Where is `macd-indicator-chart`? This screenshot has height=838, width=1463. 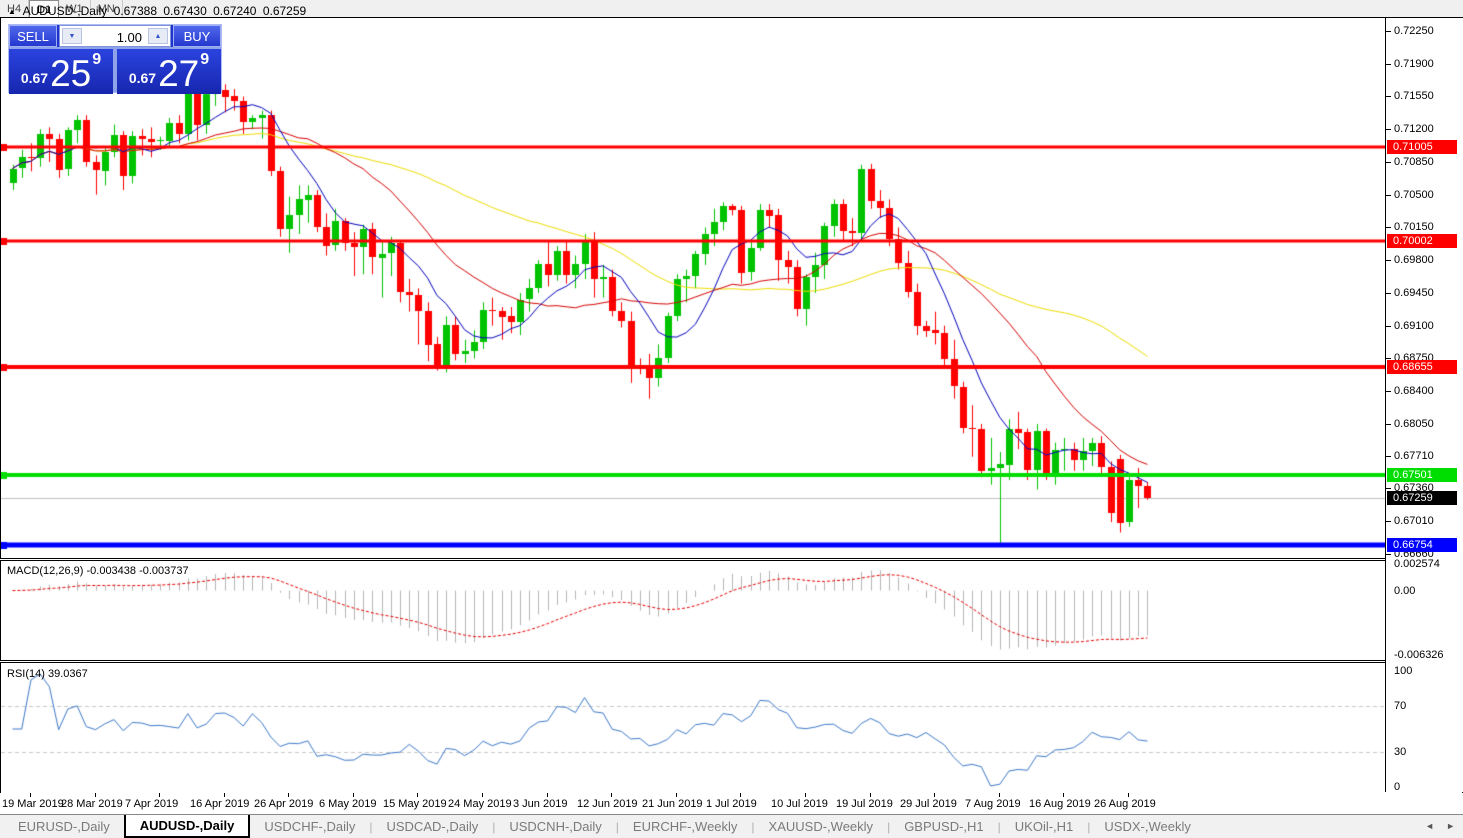
macd-indicator-chart is located at coordinates (693, 610).